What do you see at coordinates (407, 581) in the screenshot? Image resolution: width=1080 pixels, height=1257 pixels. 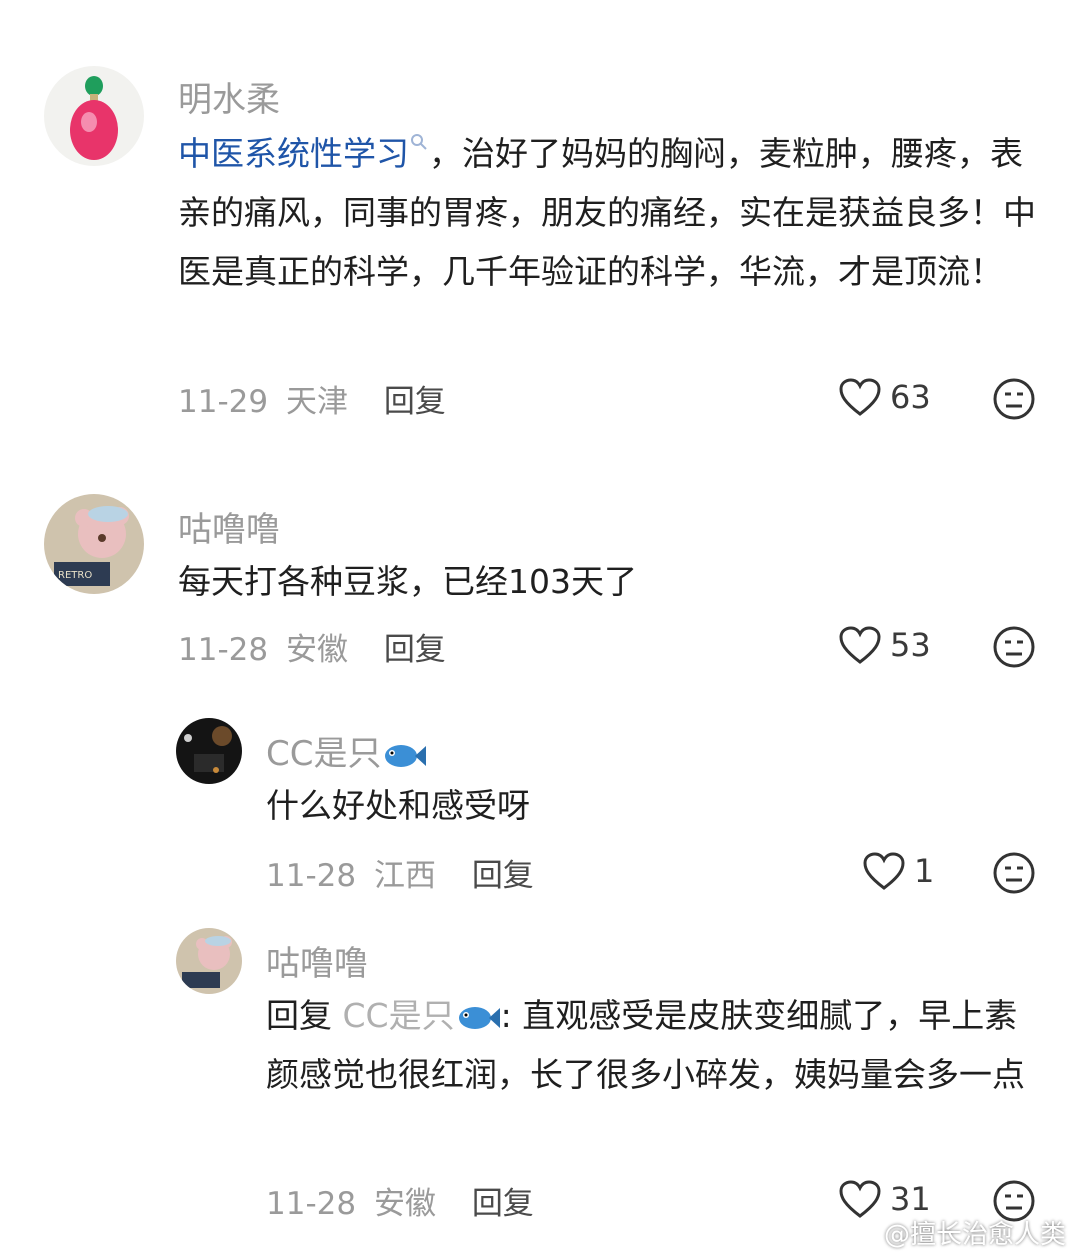 I see `comment-text: 每天打各种豆浆，已经103天了` at bounding box center [407, 581].